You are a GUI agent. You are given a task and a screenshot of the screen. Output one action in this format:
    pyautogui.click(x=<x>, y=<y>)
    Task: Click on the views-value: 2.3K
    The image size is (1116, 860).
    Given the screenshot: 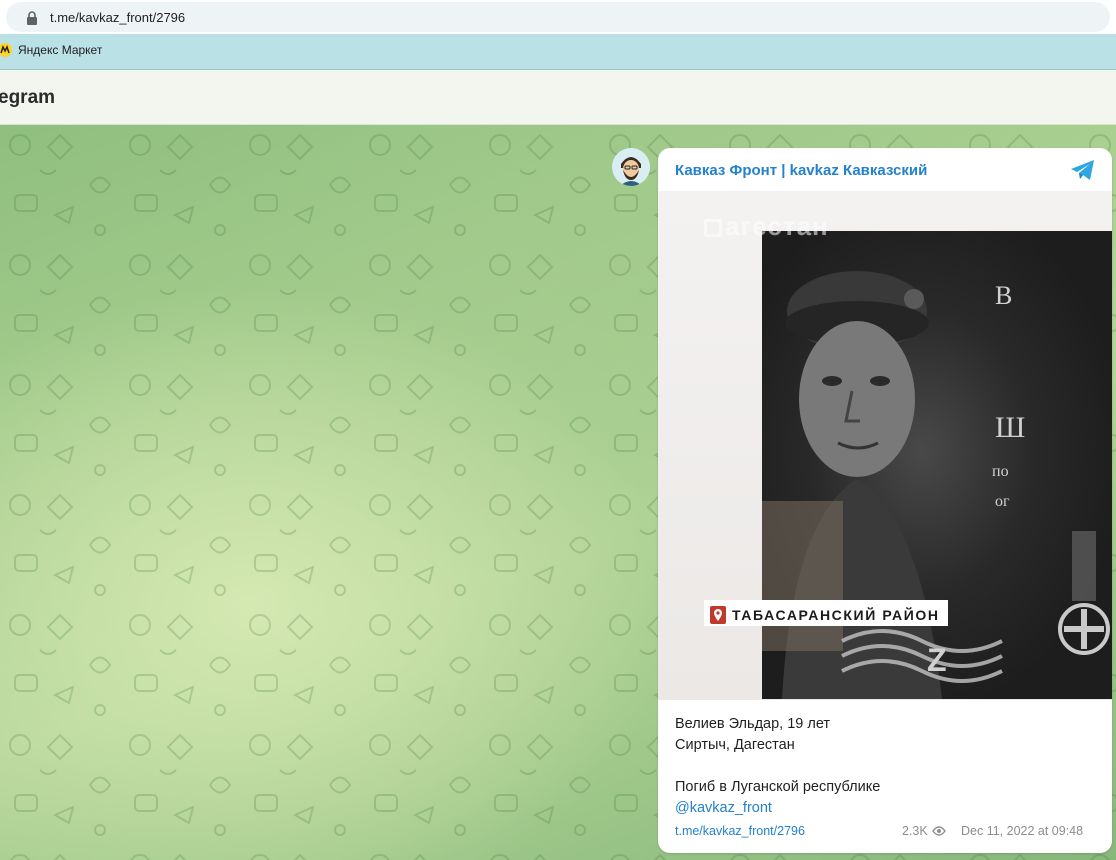 What is the action you would take?
    pyautogui.click(x=915, y=831)
    